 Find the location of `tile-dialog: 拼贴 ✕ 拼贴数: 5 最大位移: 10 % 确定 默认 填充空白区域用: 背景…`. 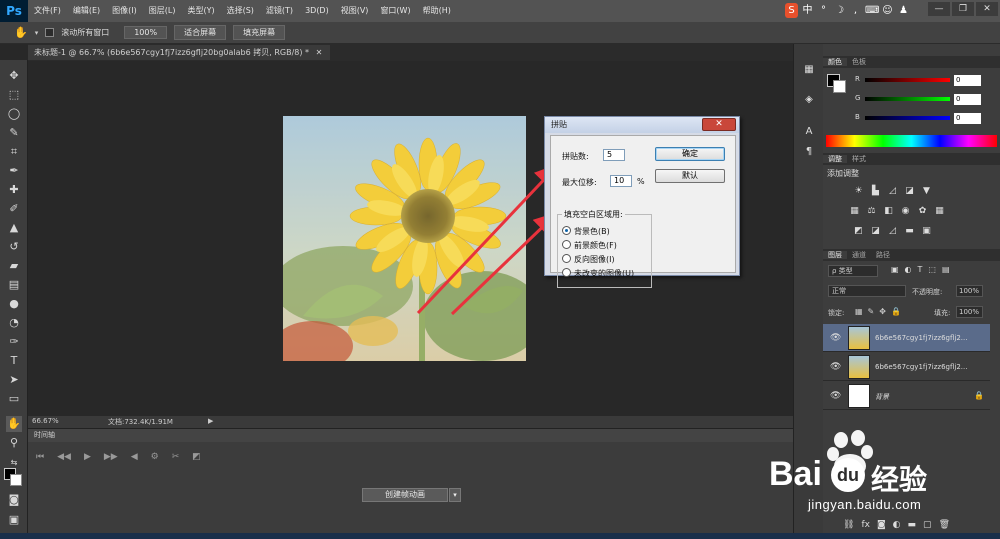

tile-dialog: 拼贴 ✕ 拼贴数: 5 最大位移: 10 % 确定 默认 填充空白区域用: 背景… is located at coordinates (642, 202).